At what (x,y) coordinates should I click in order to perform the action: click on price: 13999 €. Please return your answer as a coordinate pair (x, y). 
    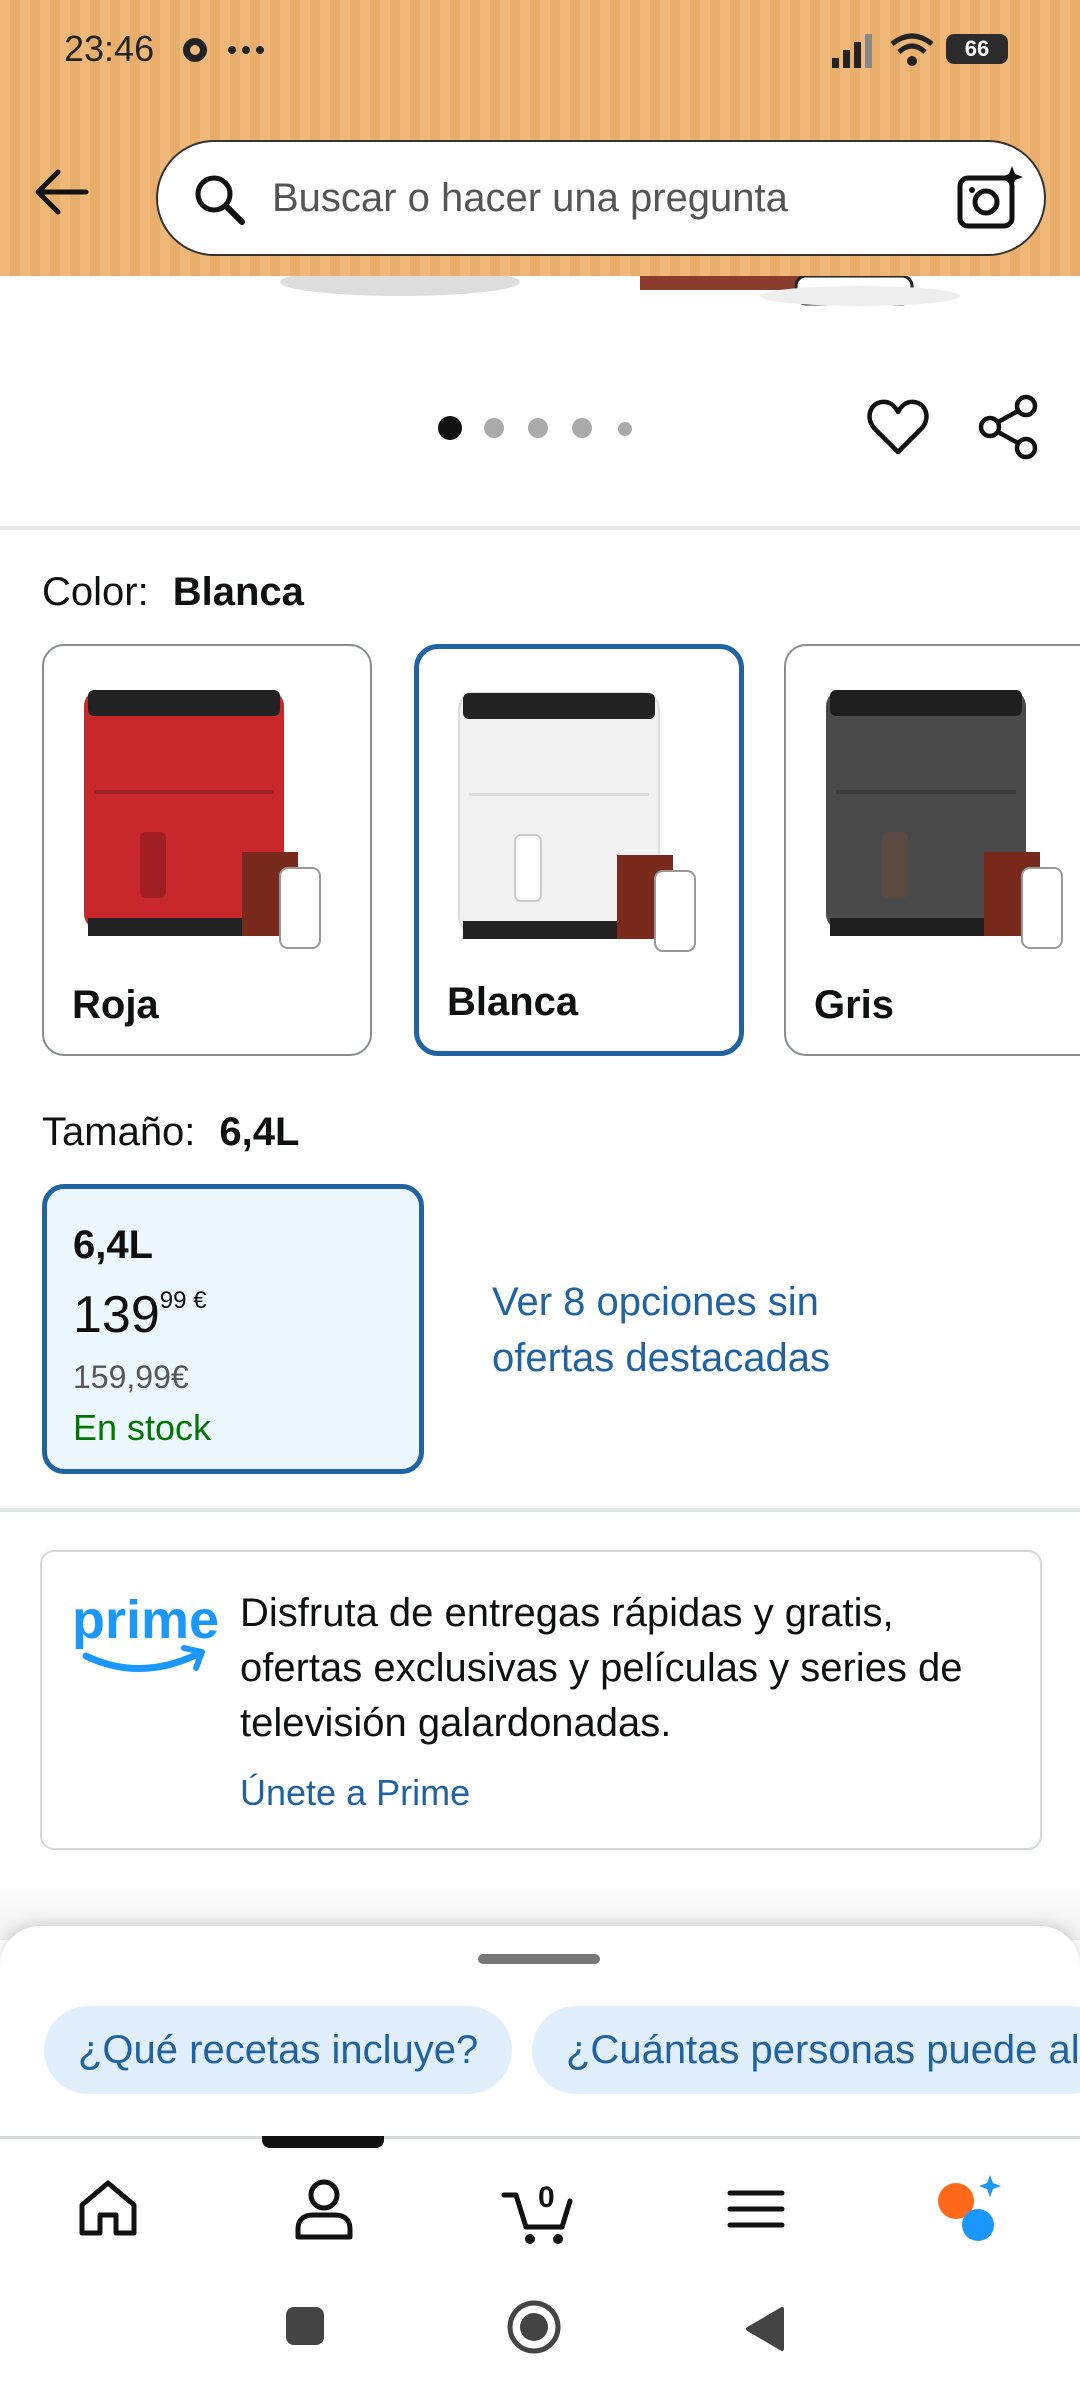
    Looking at the image, I should click on (140, 1315).